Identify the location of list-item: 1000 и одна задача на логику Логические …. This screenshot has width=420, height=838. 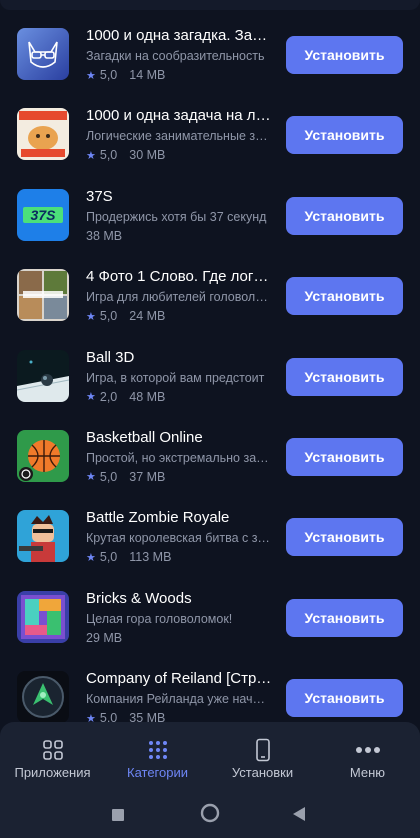
(210, 134).